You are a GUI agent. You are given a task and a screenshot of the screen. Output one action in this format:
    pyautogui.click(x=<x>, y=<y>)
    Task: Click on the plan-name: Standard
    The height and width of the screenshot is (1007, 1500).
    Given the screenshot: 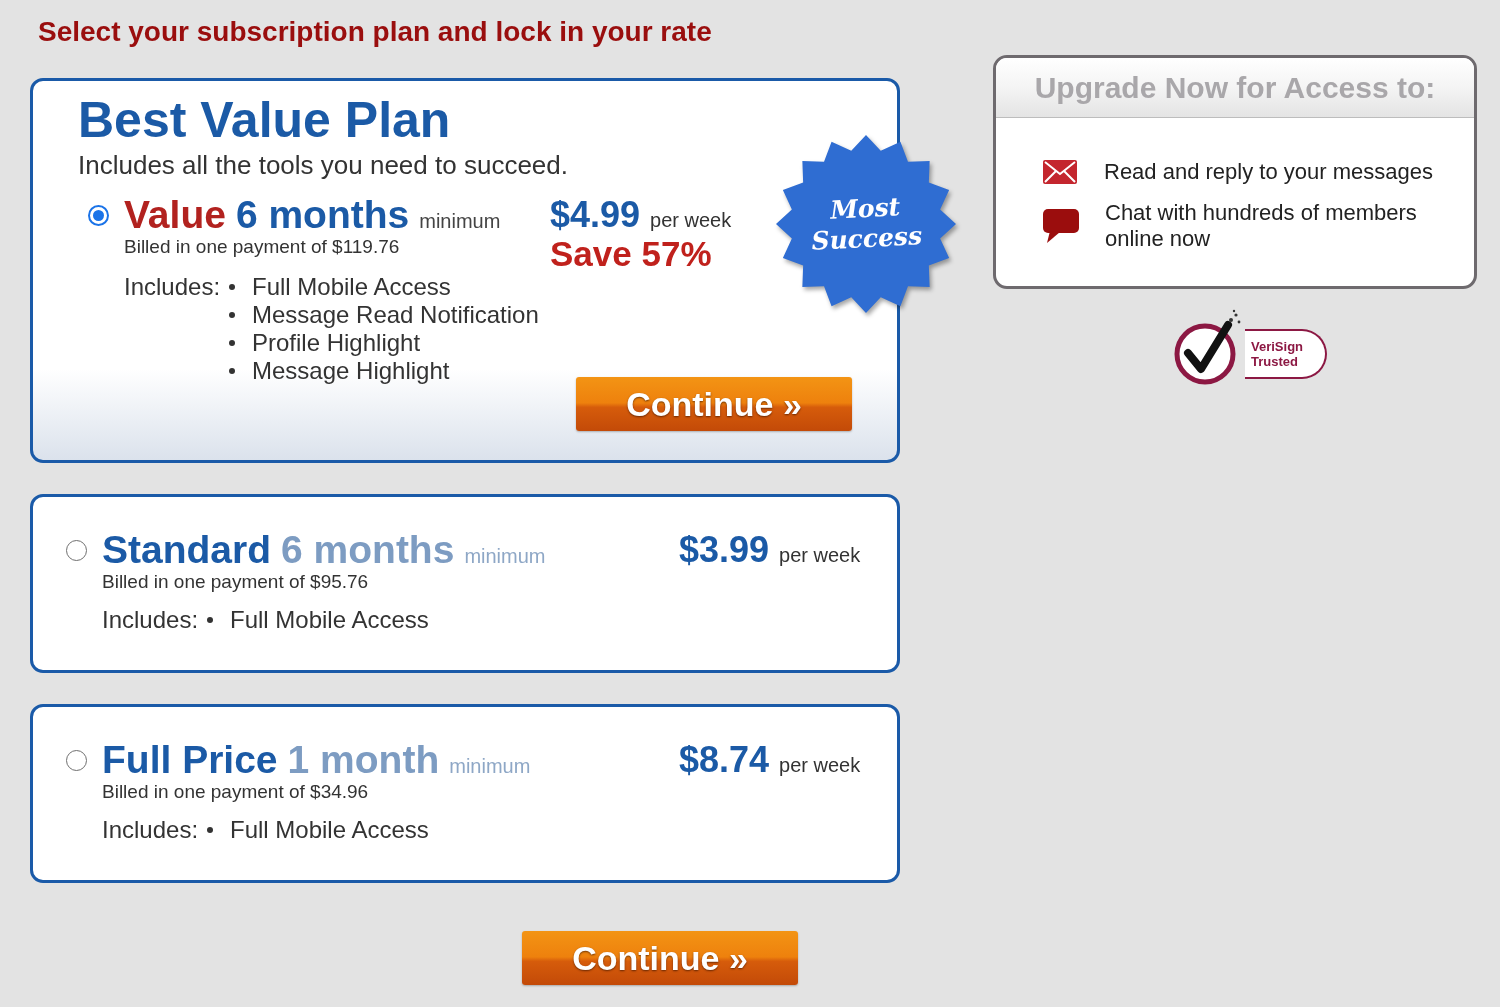 What is the action you would take?
    pyautogui.click(x=187, y=550)
    